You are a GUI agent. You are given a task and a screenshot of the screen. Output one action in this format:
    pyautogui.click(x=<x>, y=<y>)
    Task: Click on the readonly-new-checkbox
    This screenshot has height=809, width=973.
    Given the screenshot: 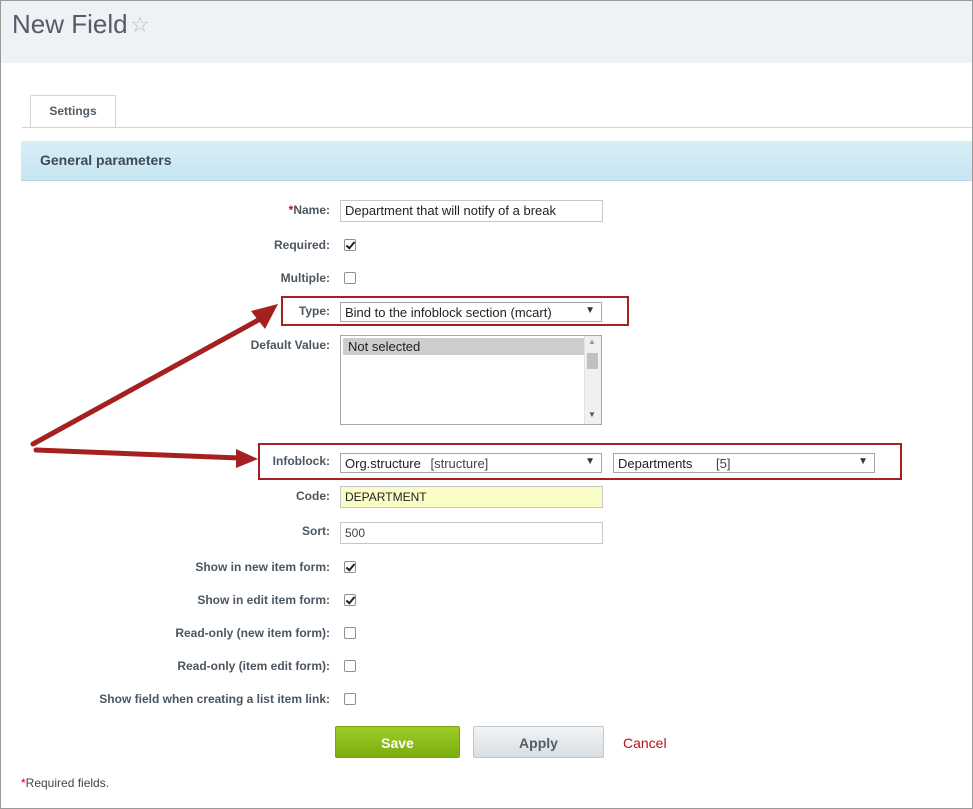 What is the action you would take?
    pyautogui.click(x=350, y=633)
    